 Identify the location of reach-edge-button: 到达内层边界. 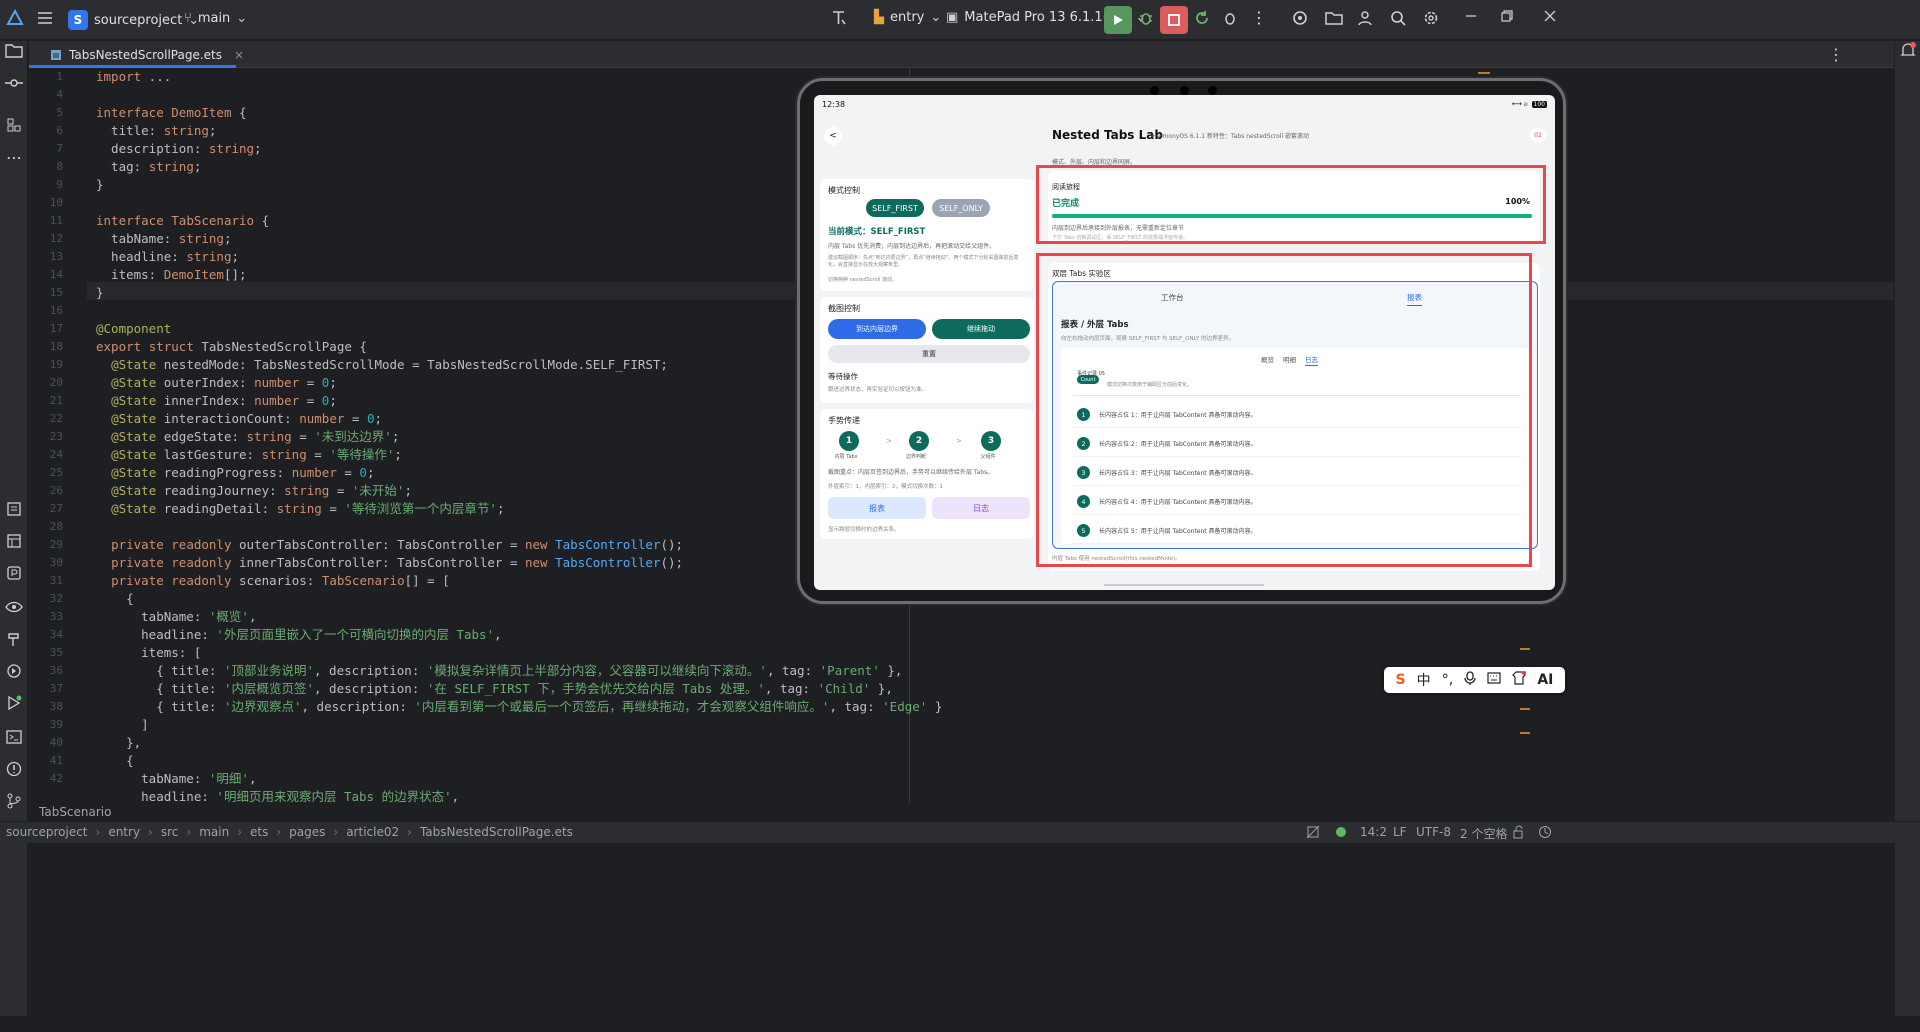
(877, 329).